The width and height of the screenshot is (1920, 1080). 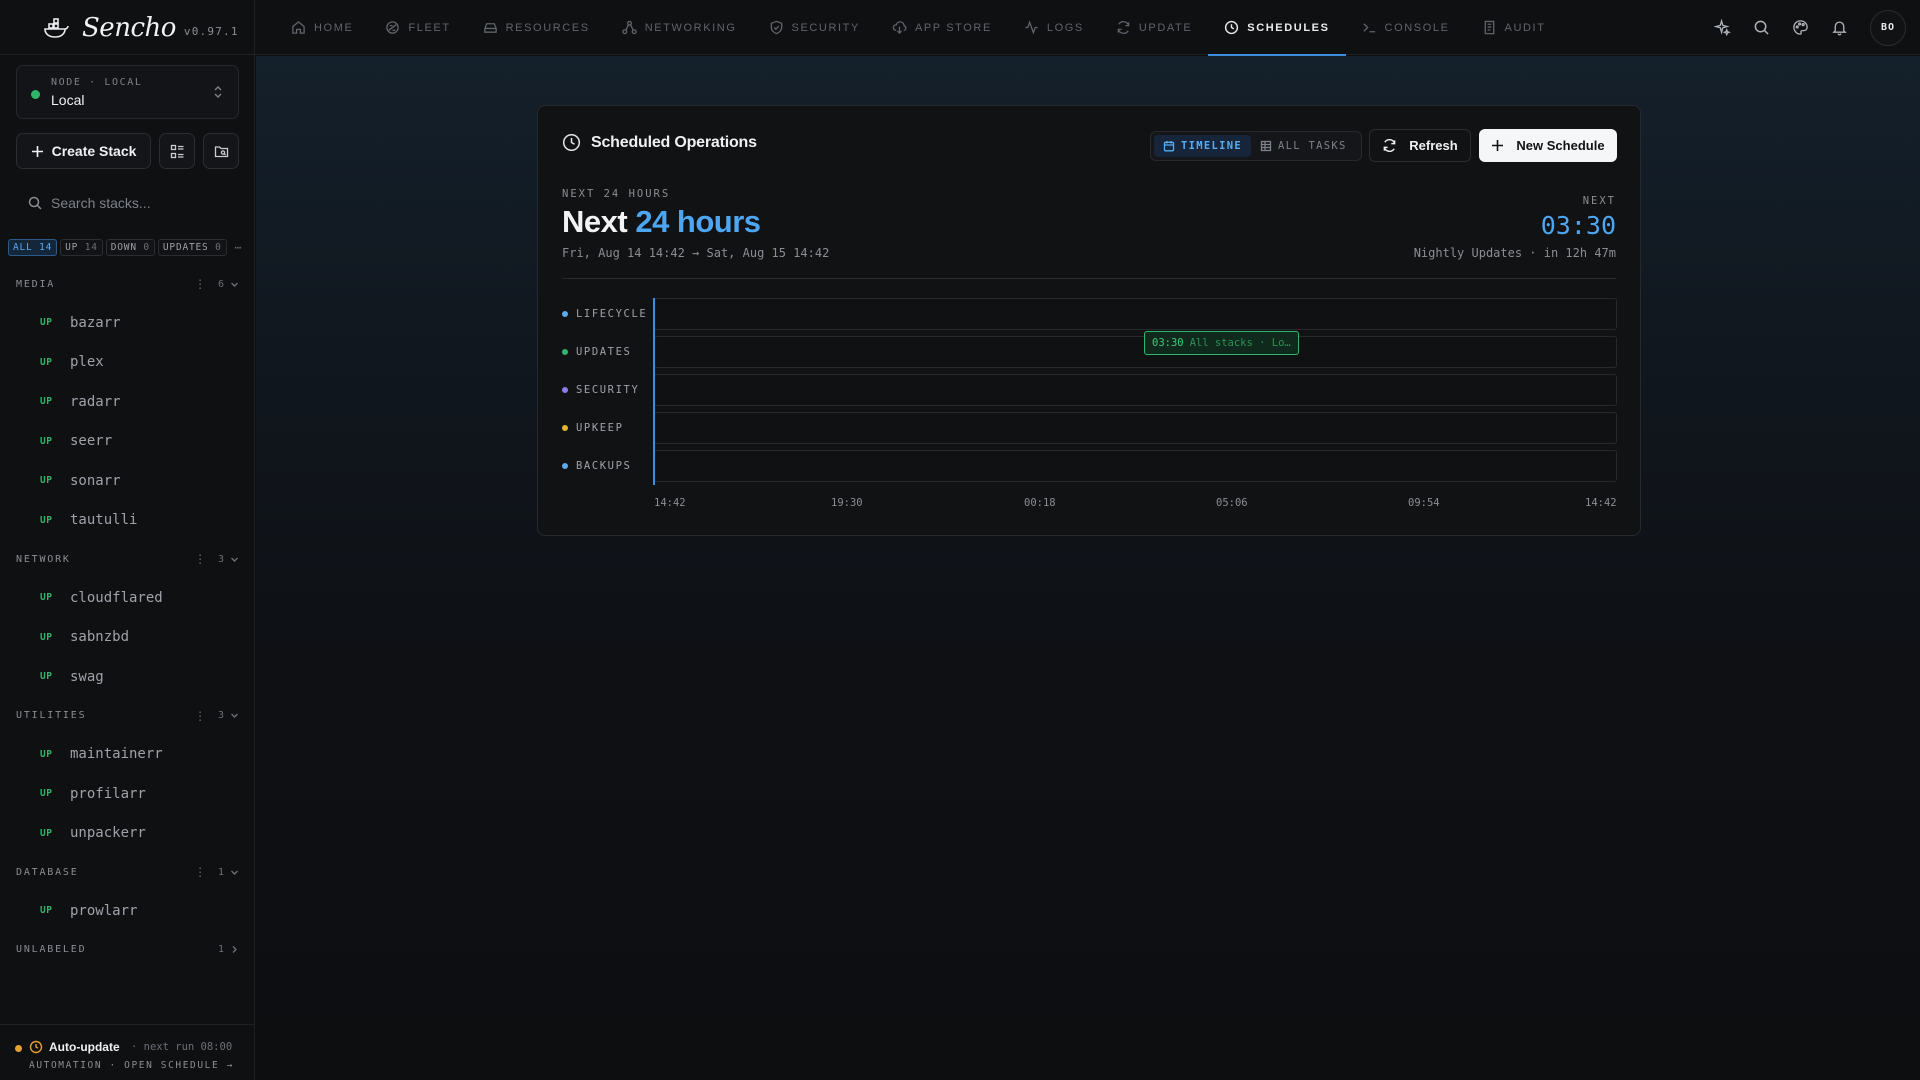 What do you see at coordinates (221, 151) in the screenshot?
I see `folder-button` at bounding box center [221, 151].